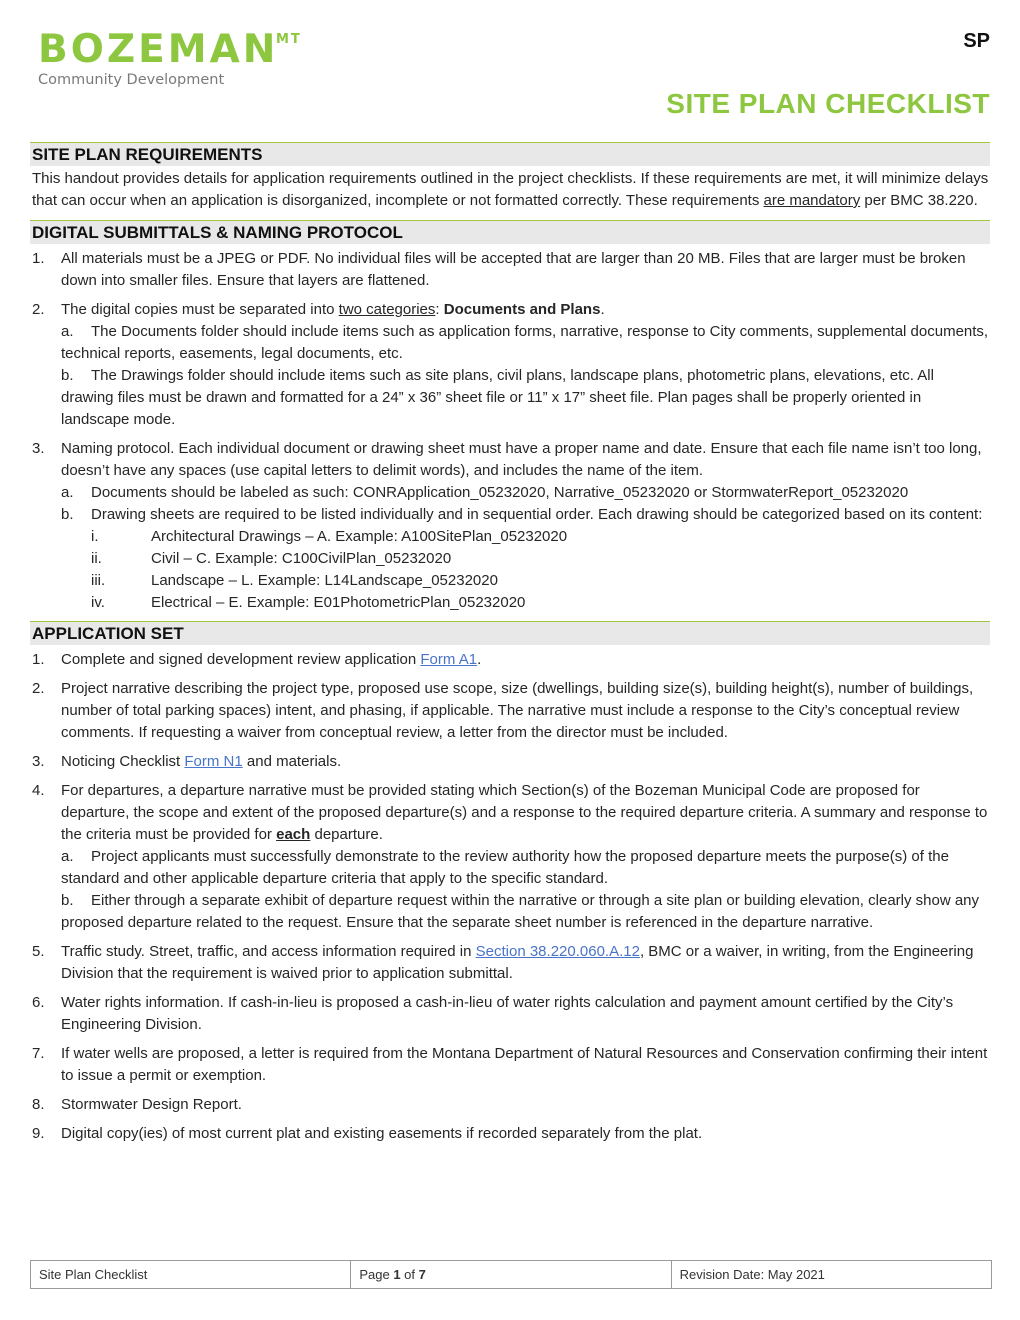 The height and width of the screenshot is (1320, 1020). What do you see at coordinates (812, 200) in the screenshot?
I see `emphasis-underline: are mandatory` at bounding box center [812, 200].